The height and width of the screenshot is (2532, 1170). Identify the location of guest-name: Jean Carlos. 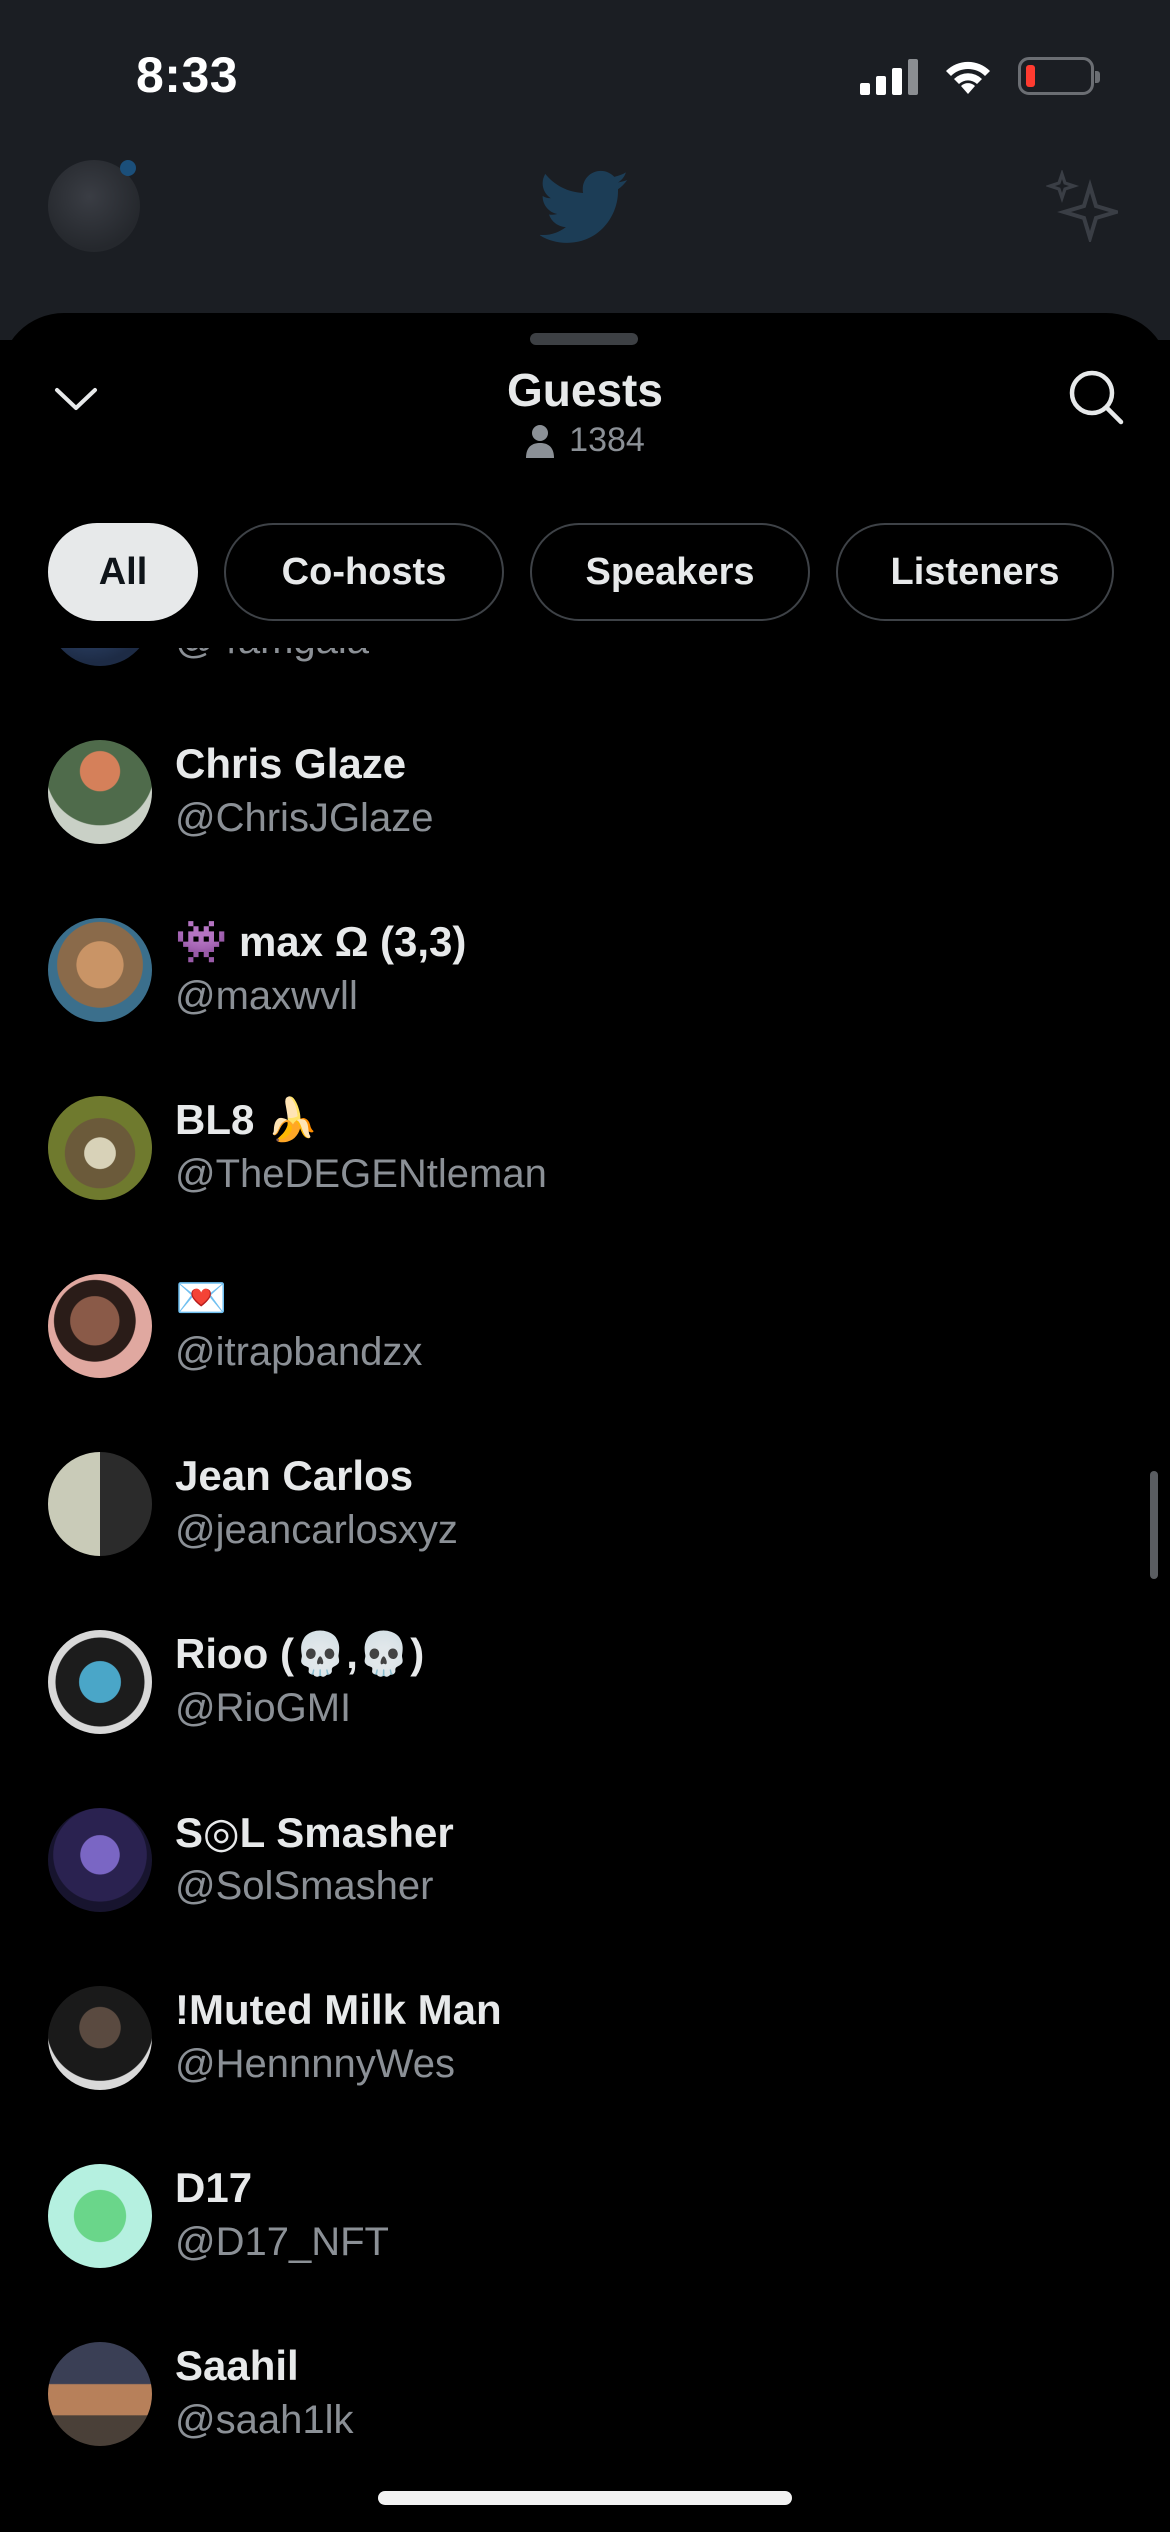
(294, 1475).